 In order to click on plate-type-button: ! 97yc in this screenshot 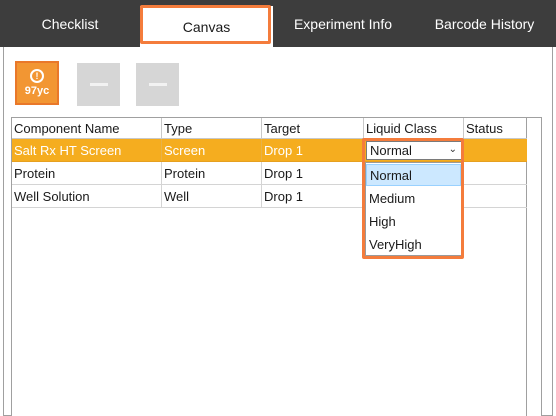, I will do `click(37, 83)`.